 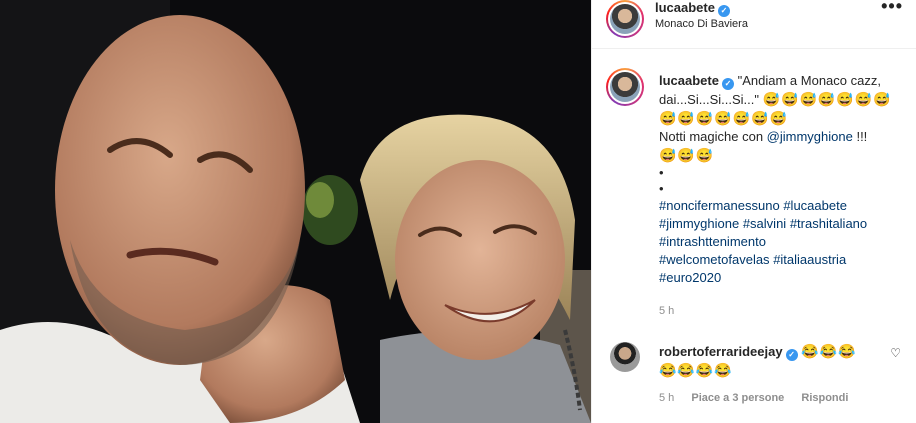 I want to click on post-location: Monaco Di Baviera, so click(x=701, y=24).